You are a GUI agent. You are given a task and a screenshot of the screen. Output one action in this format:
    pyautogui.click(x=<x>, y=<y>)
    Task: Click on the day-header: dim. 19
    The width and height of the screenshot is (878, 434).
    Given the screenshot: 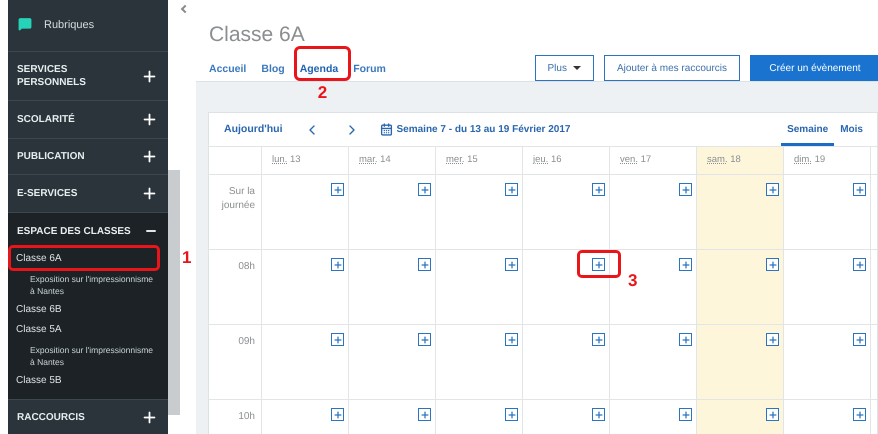 What is the action you would take?
    pyautogui.click(x=827, y=160)
    